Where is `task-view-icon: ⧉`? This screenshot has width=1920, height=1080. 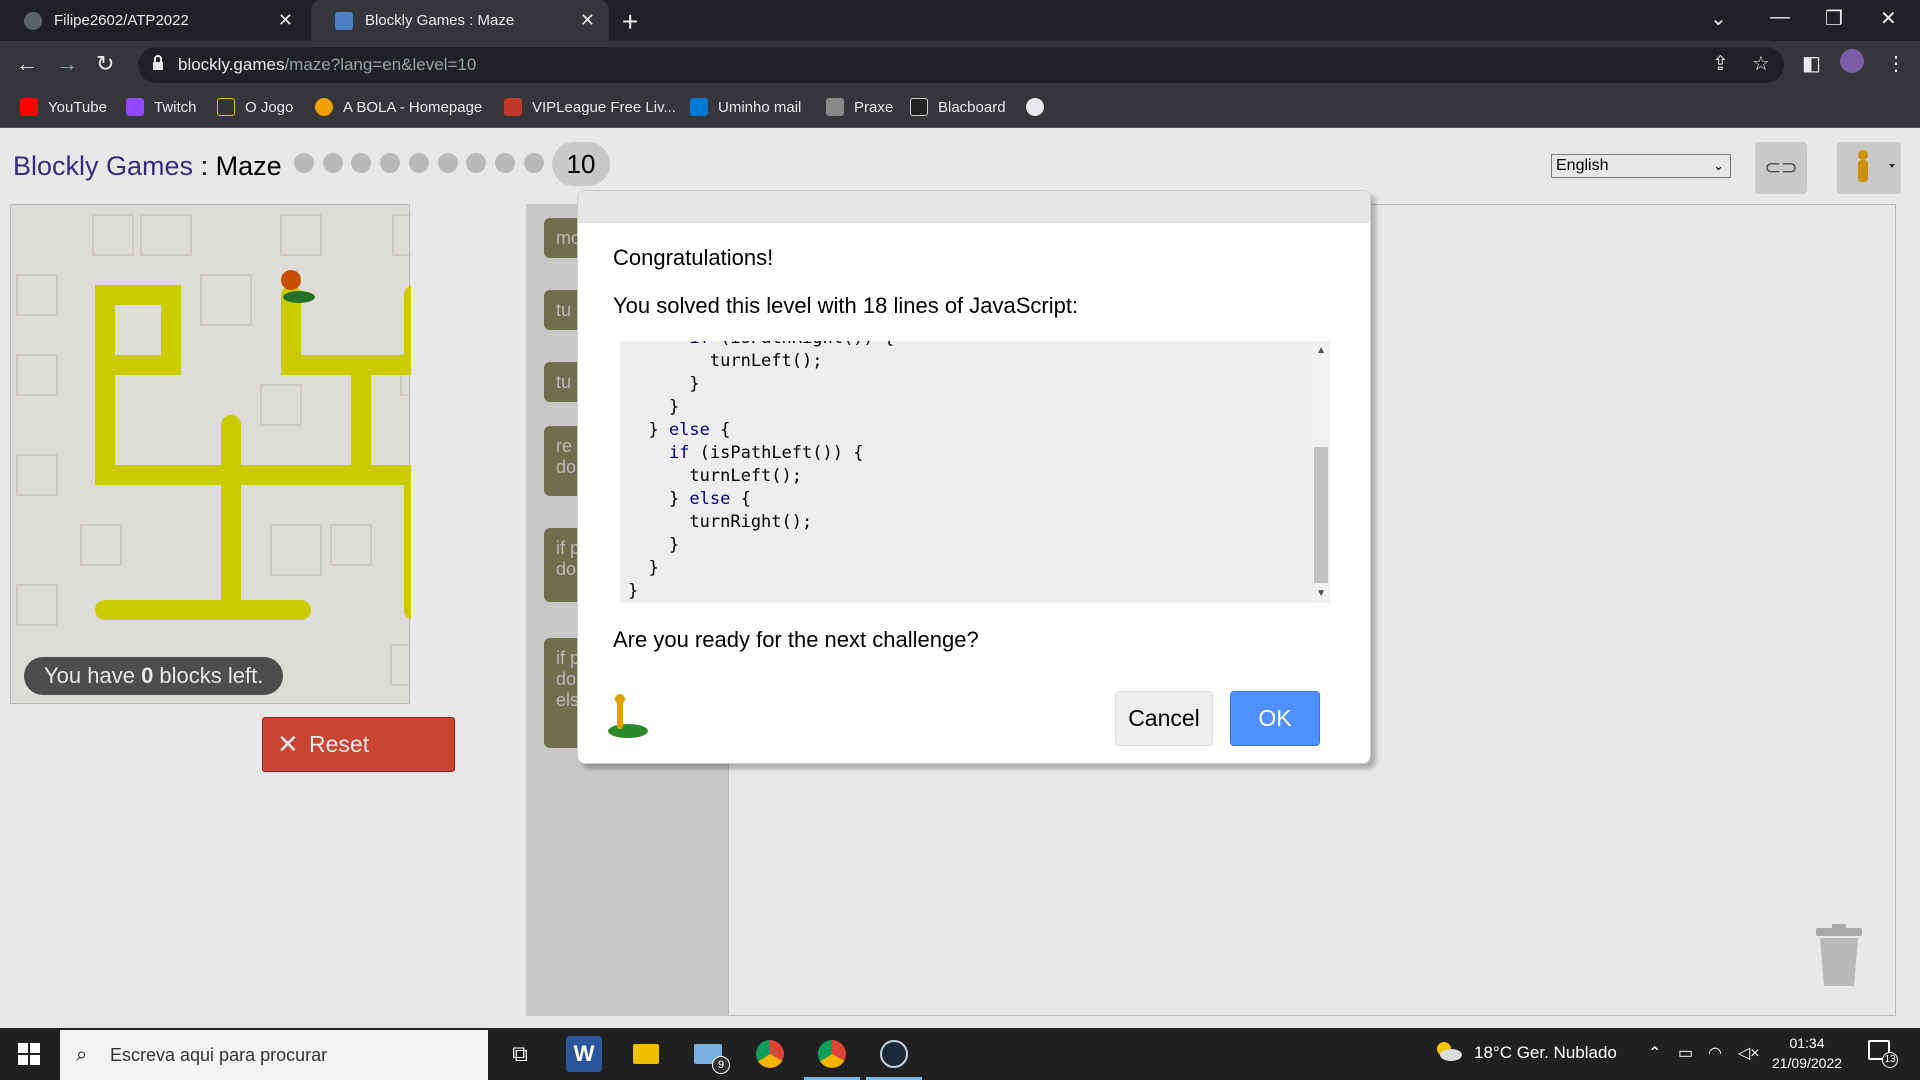
task-view-icon: ⧉ is located at coordinates (520, 1054).